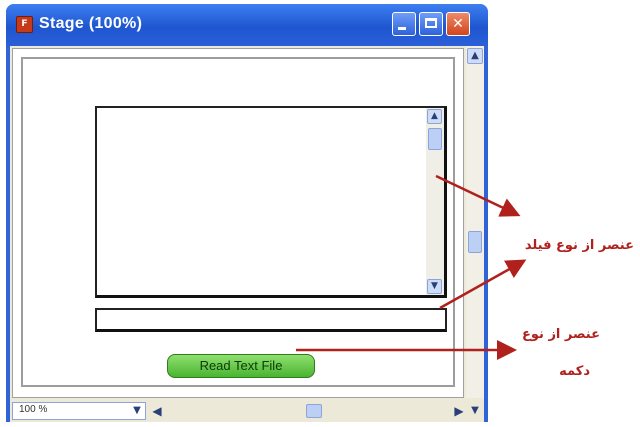  What do you see at coordinates (483, 284) in the screenshot?
I see `arrow-to-textfield` at bounding box center [483, 284].